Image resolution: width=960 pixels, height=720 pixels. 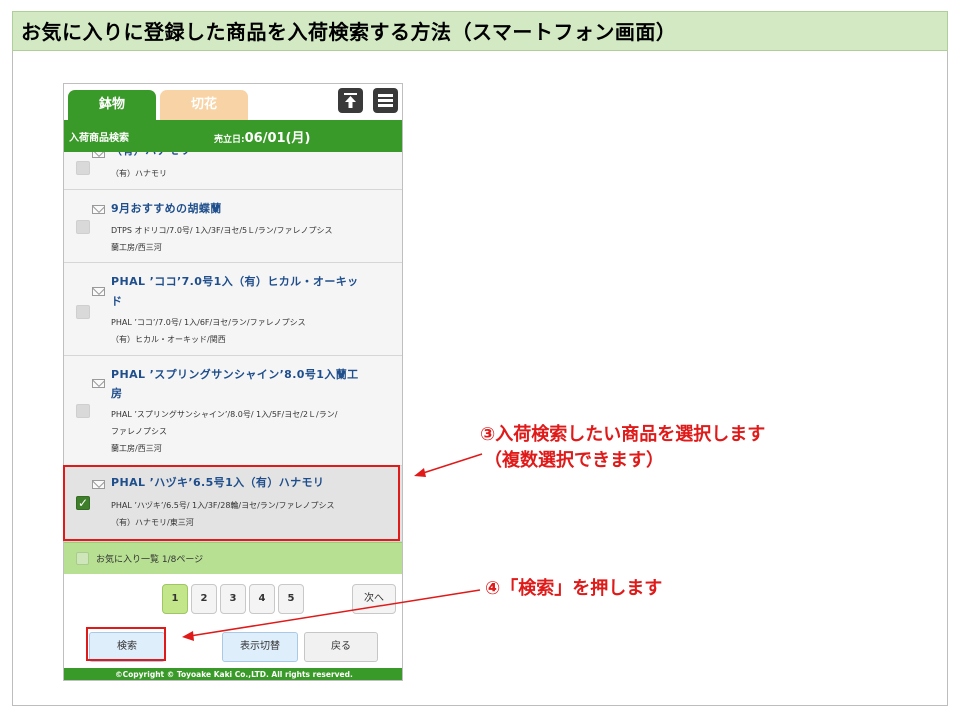 I want to click on arrowhead-search-button, so click(x=188, y=636).